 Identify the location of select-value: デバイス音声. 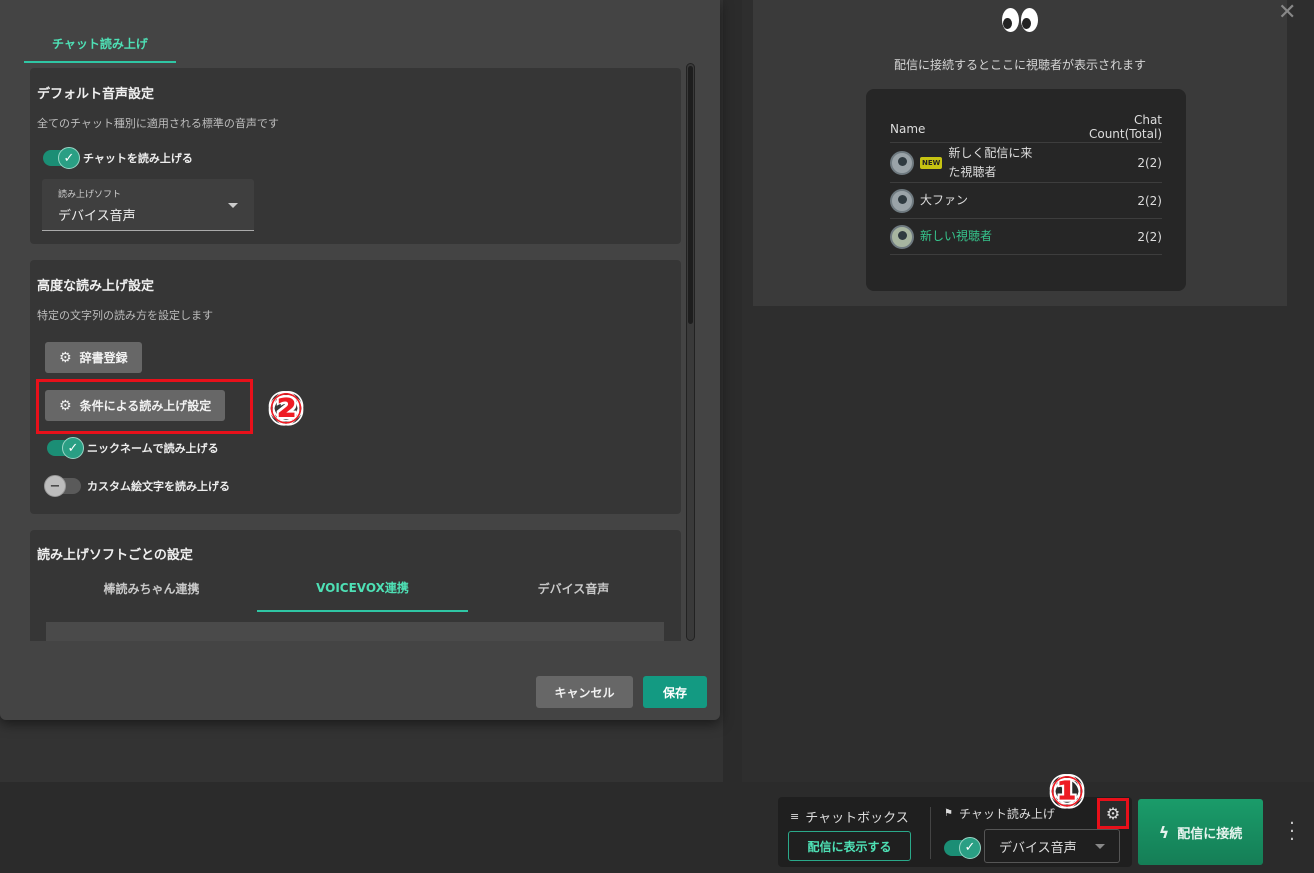
(97, 216).